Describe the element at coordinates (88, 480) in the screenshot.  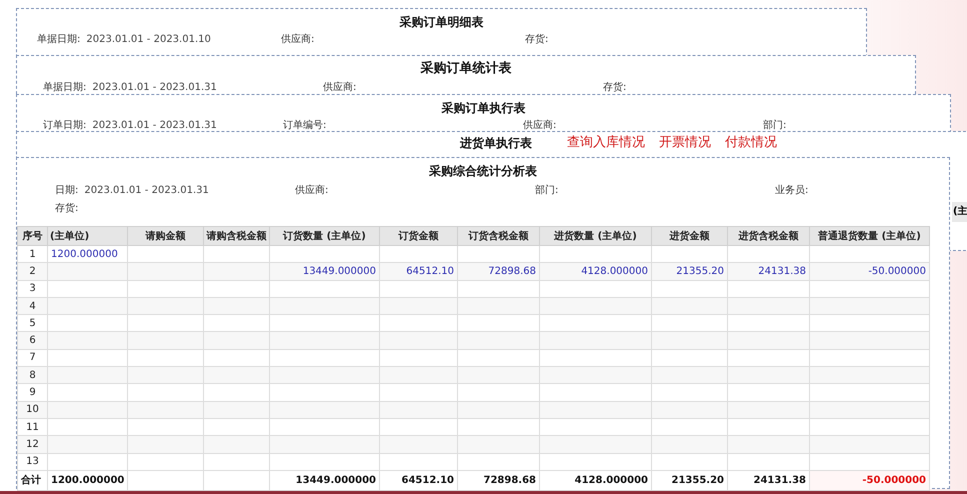
I see `total-cell: 1200.000000` at that location.